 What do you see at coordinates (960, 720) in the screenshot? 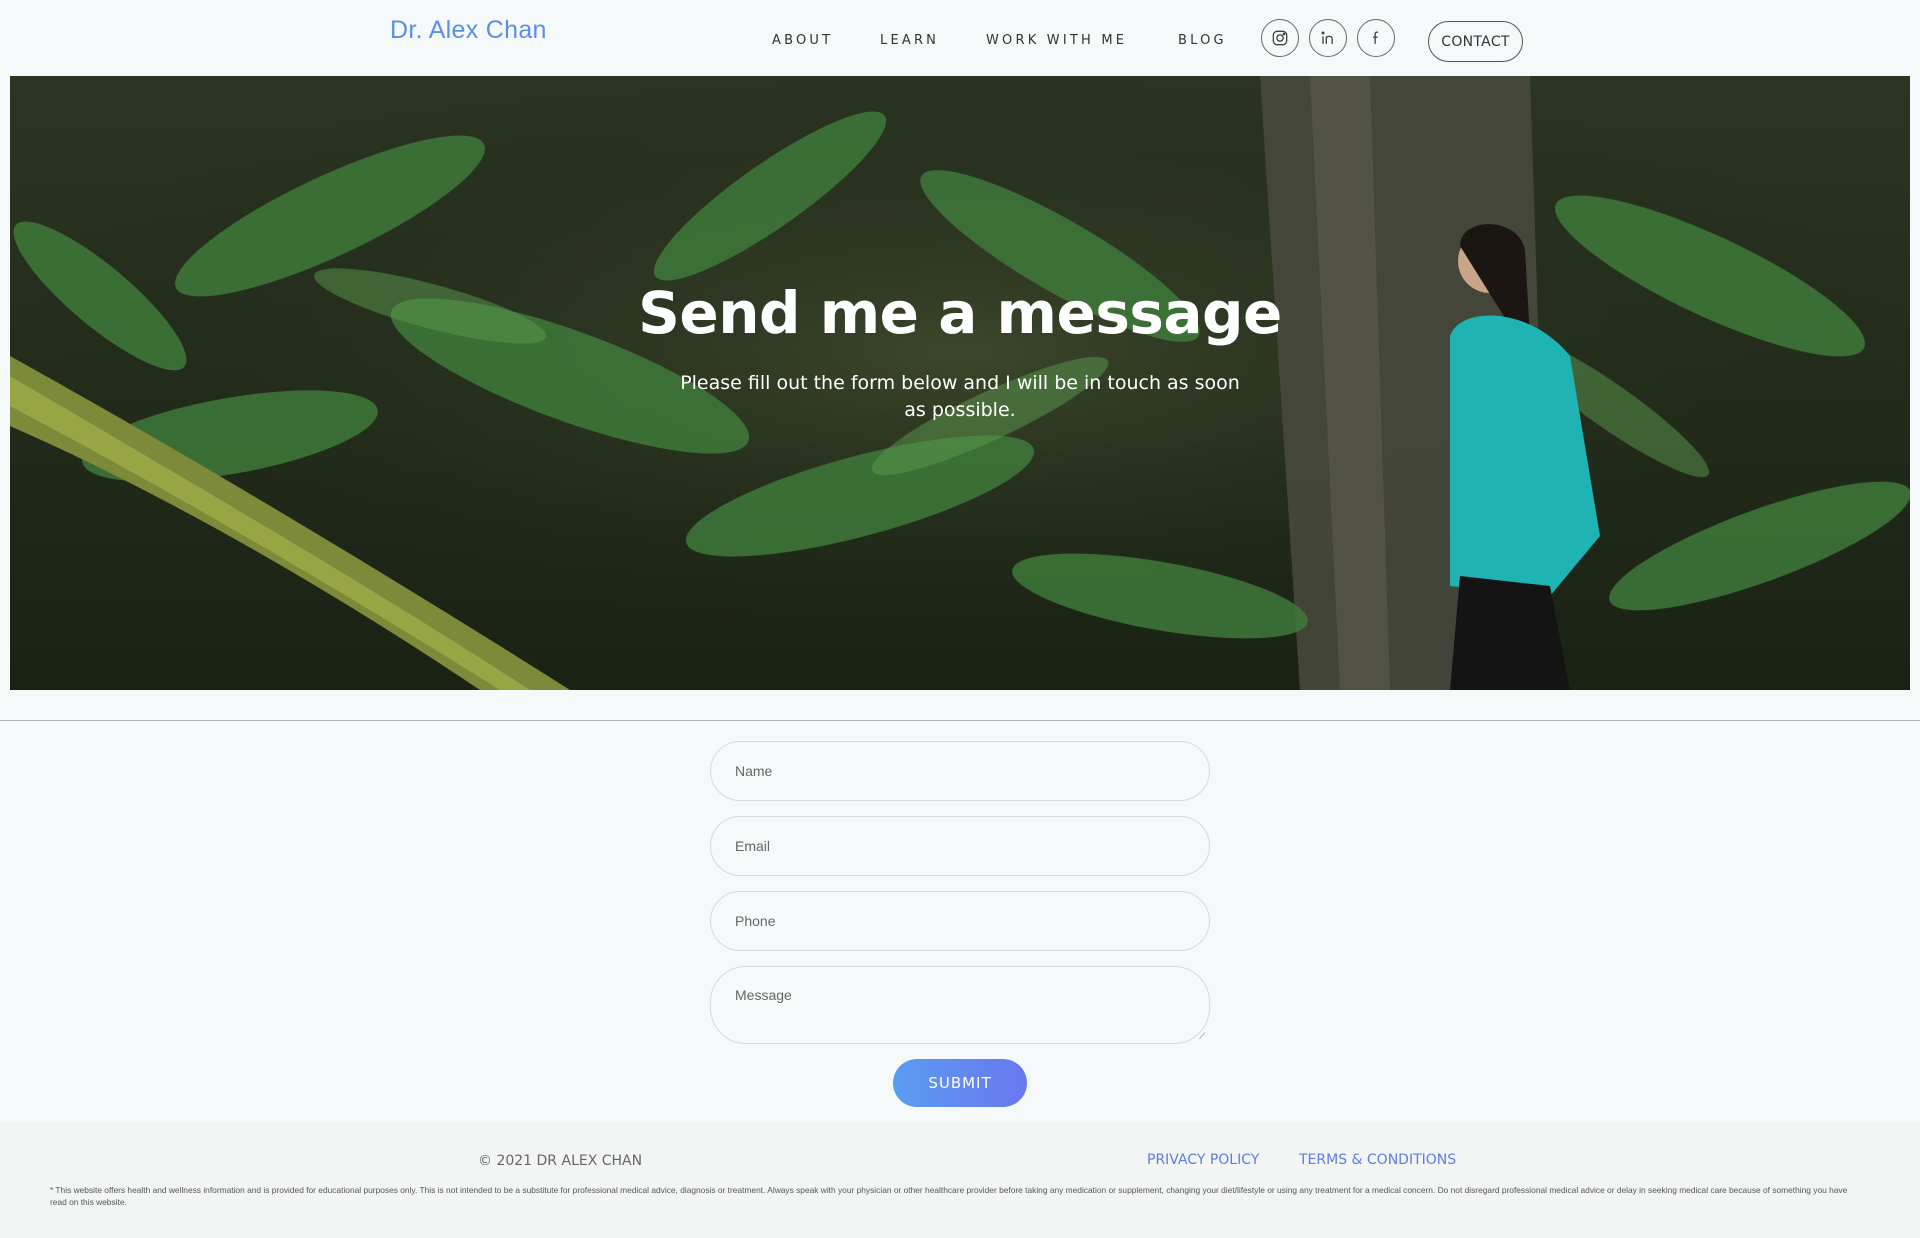
I see `section-divider` at bounding box center [960, 720].